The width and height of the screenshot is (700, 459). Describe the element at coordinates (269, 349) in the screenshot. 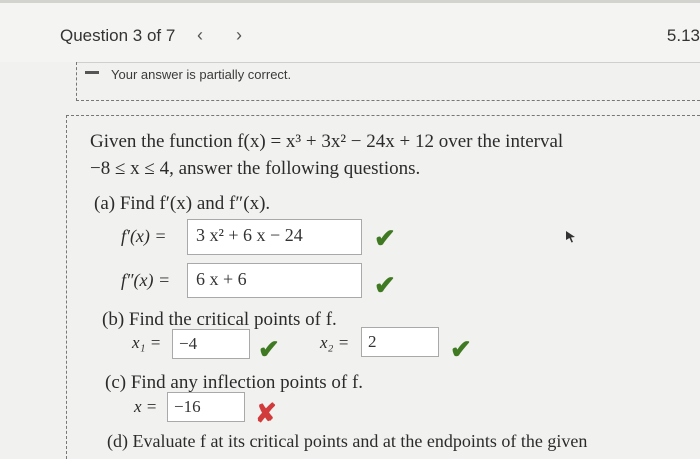

I see `x1-correct-check-icon: ✔` at that location.